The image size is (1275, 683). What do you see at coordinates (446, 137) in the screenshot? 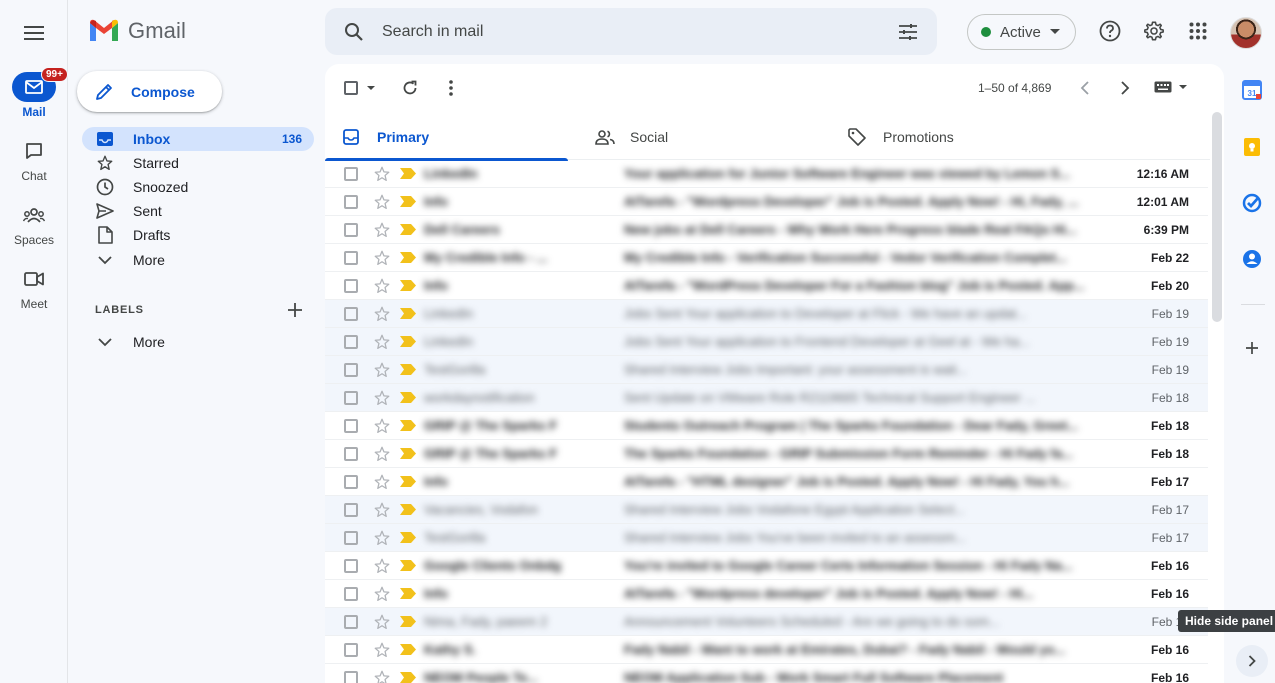
I see `tab-primary: Primary` at bounding box center [446, 137].